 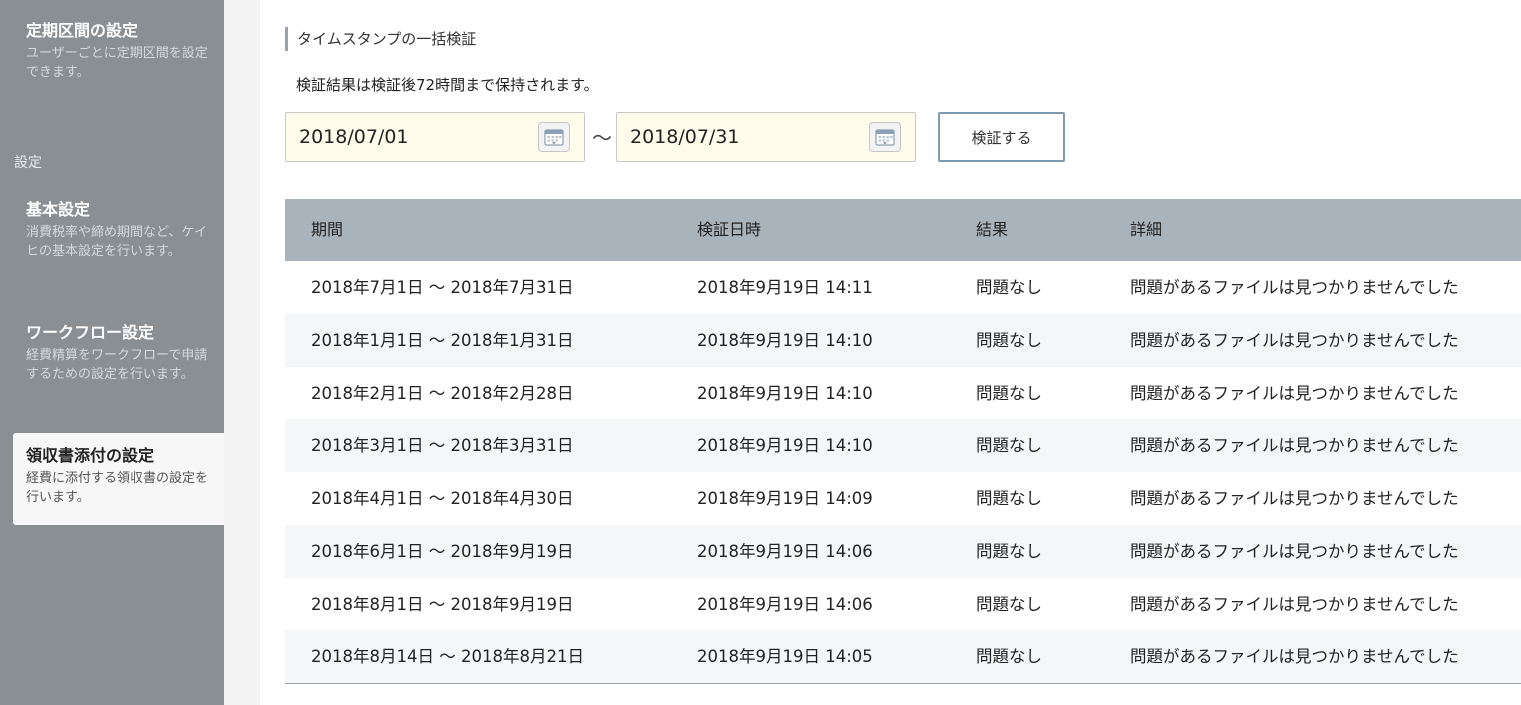 What do you see at coordinates (992, 229) in the screenshot?
I see `column-header-result: 結果` at bounding box center [992, 229].